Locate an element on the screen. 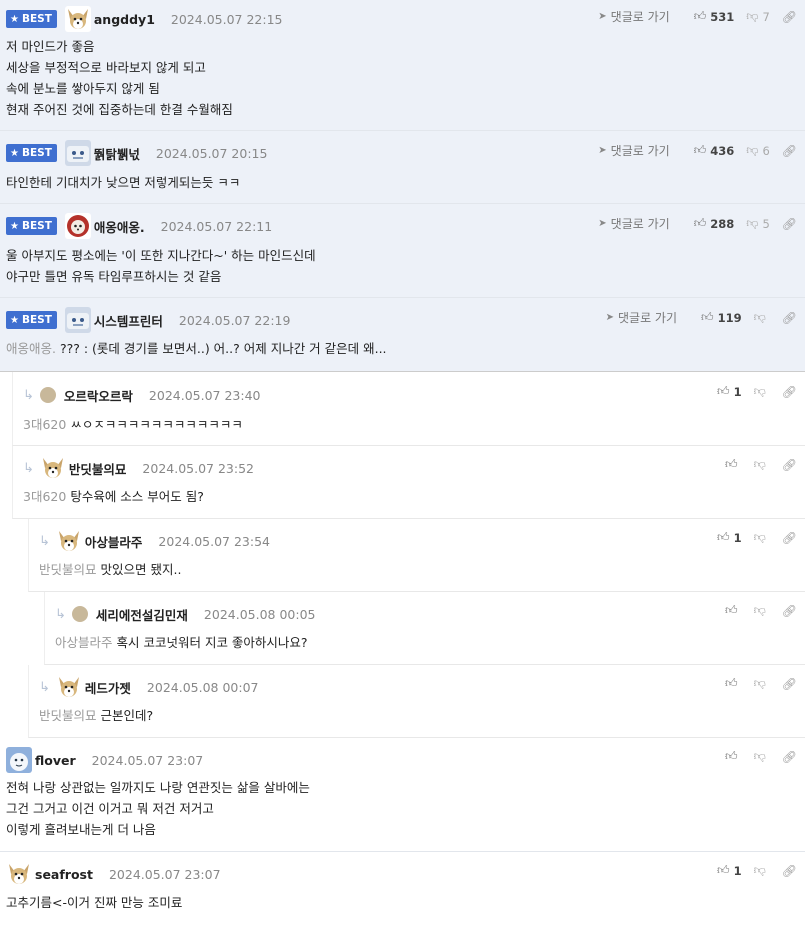 The image size is (805, 927). upvote-button: 👍︎ 436 is located at coordinates (714, 150).